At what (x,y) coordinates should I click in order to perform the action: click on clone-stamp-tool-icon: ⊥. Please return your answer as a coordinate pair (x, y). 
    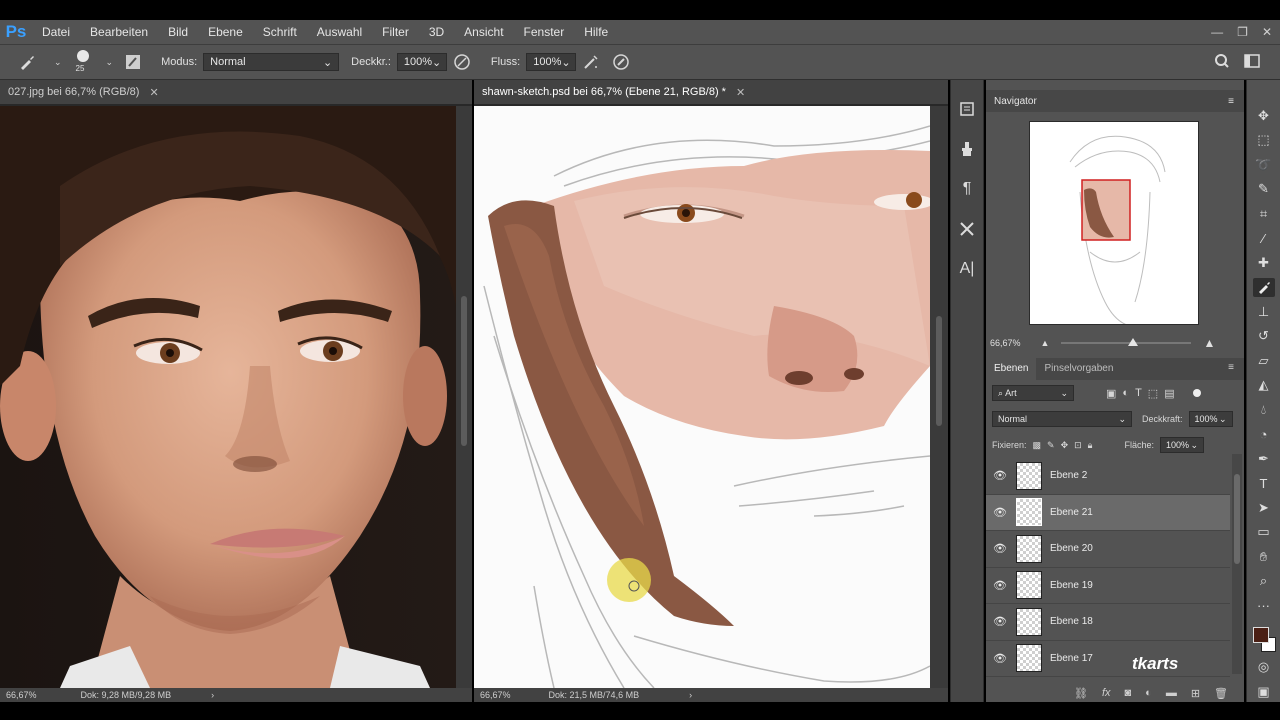
    Looking at the image, I should click on (1264, 312).